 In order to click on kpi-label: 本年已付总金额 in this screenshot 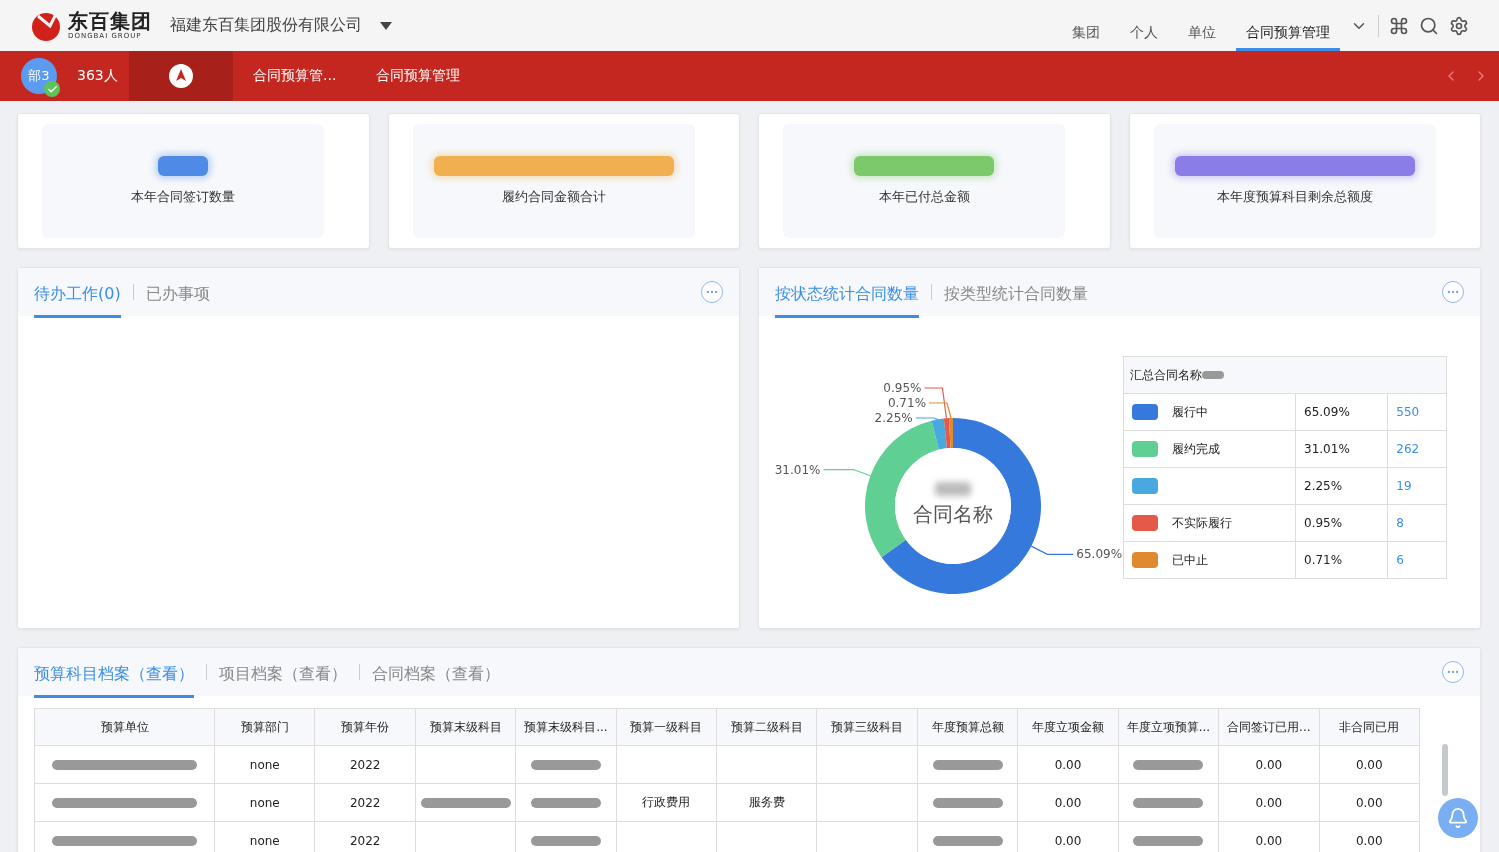, I will do `click(924, 197)`.